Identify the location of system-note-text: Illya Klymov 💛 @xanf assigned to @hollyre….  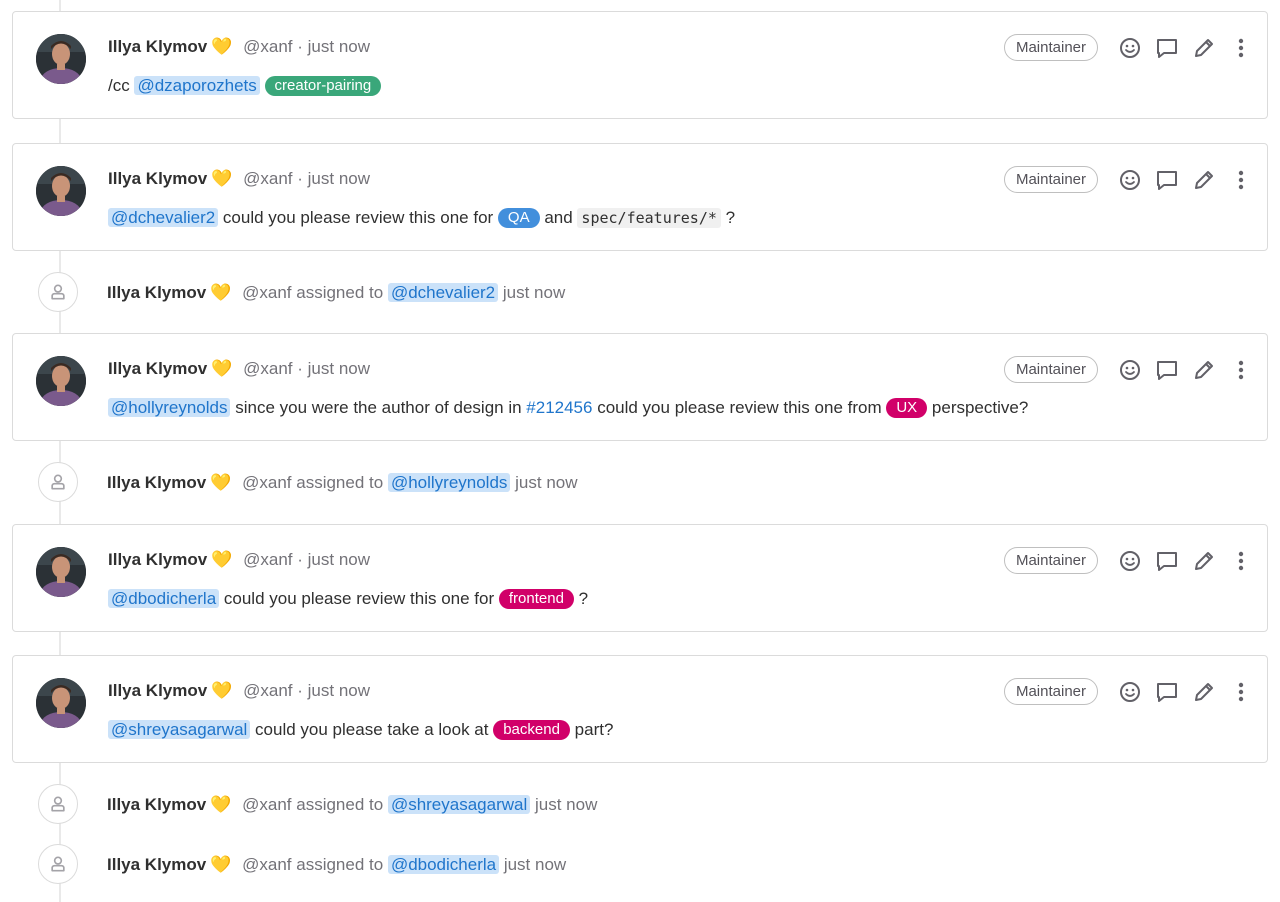
(342, 482).